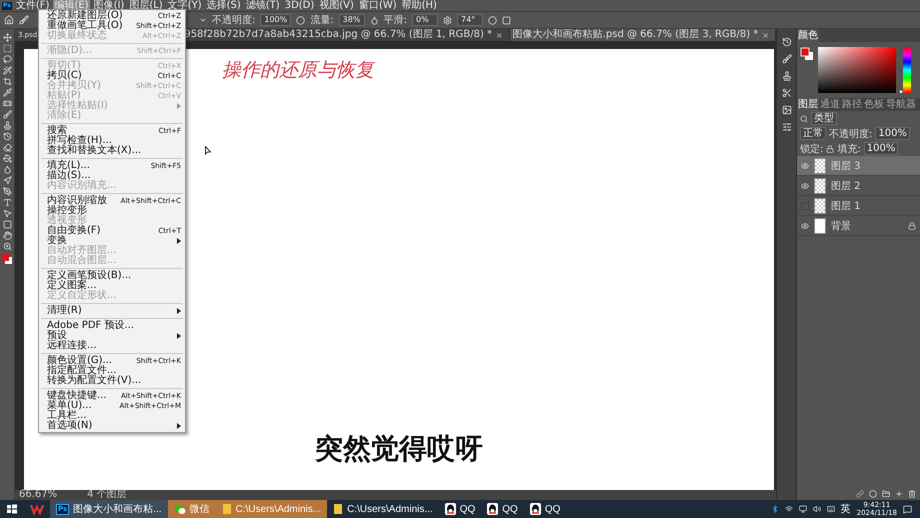 Image resolution: width=920 pixels, height=518 pixels. Describe the element at coordinates (787, 127) in the screenshot. I see `adjustments-icon` at that location.